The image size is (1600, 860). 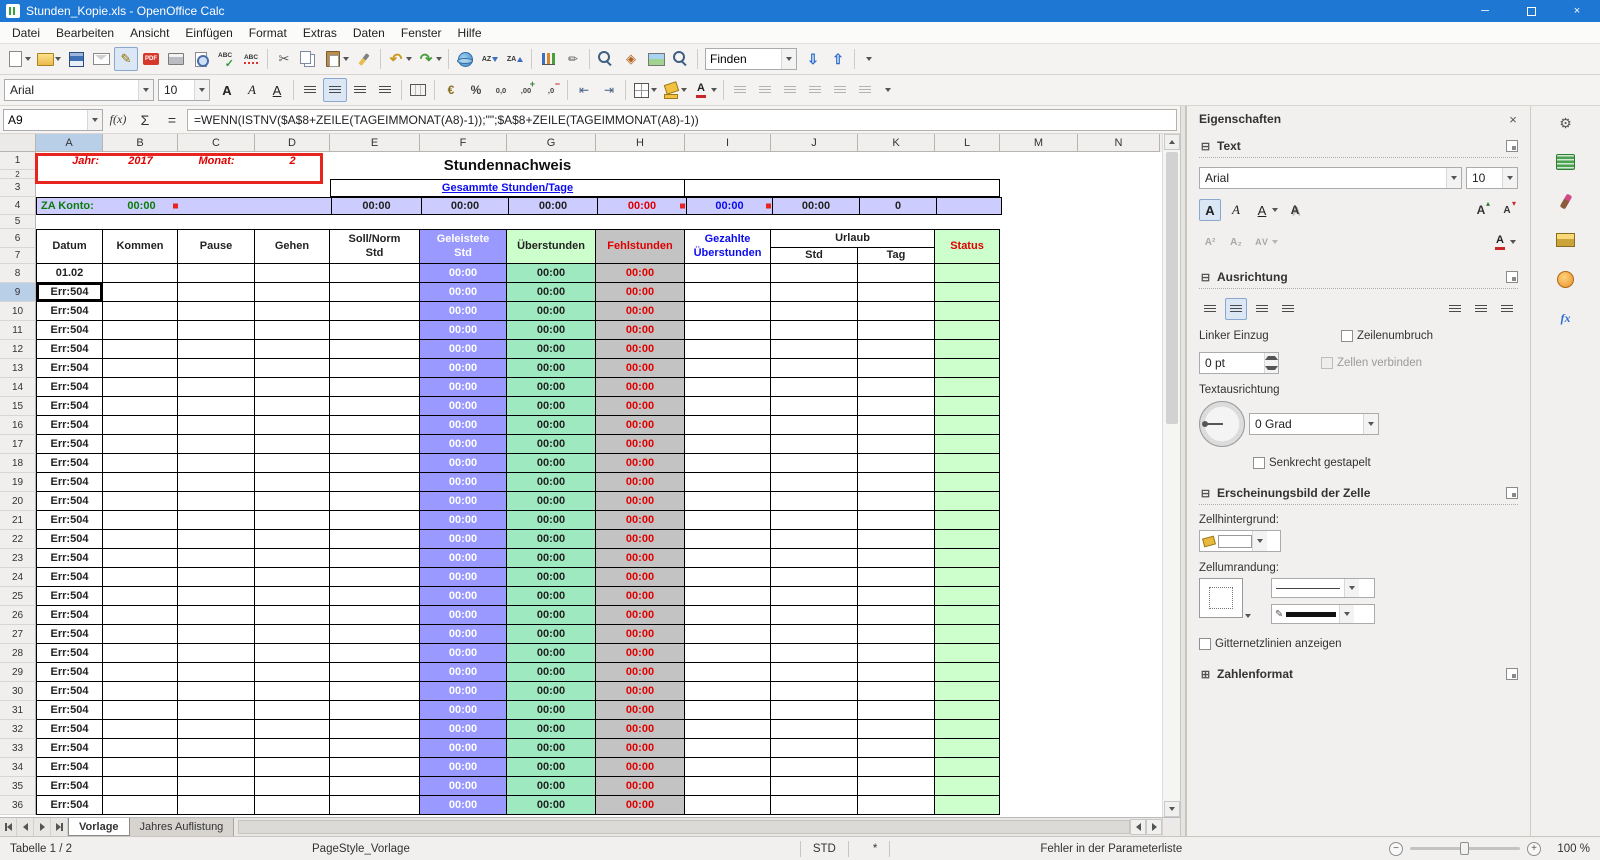 I want to click on increase-indent-button, so click(x=609, y=90).